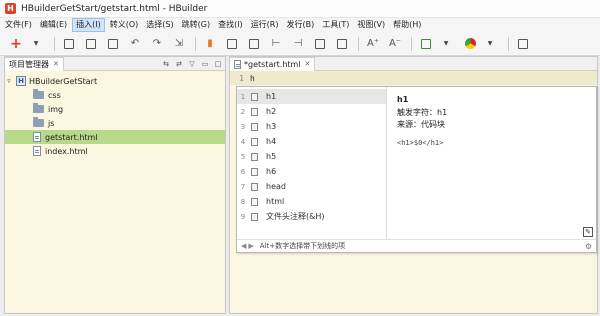  What do you see at coordinates (115, 123) in the screenshot?
I see `tree-item-js: js` at bounding box center [115, 123].